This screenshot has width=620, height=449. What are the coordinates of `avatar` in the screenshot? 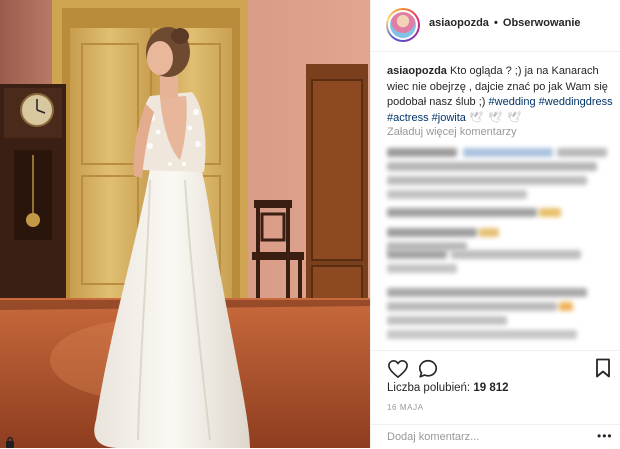 It's located at (403, 25).